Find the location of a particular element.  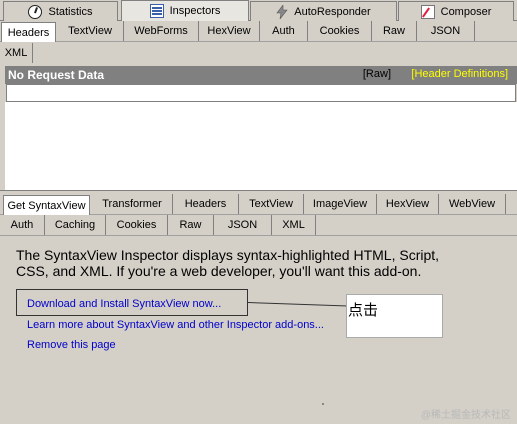

request-title: No Request Data is located at coordinates (56, 75).